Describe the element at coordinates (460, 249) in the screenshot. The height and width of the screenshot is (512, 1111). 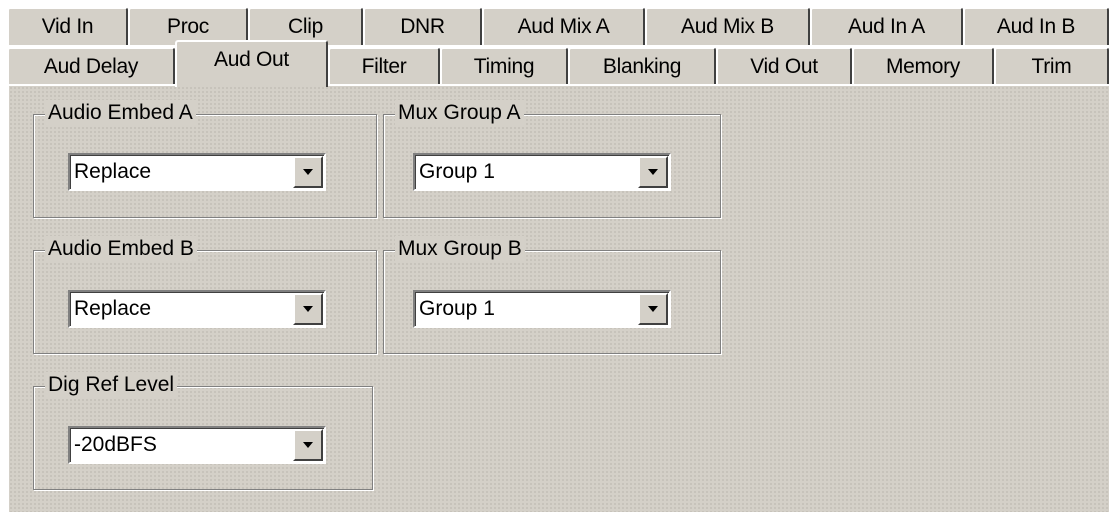
I see `mux-group-b-label: Mux Group B` at that location.